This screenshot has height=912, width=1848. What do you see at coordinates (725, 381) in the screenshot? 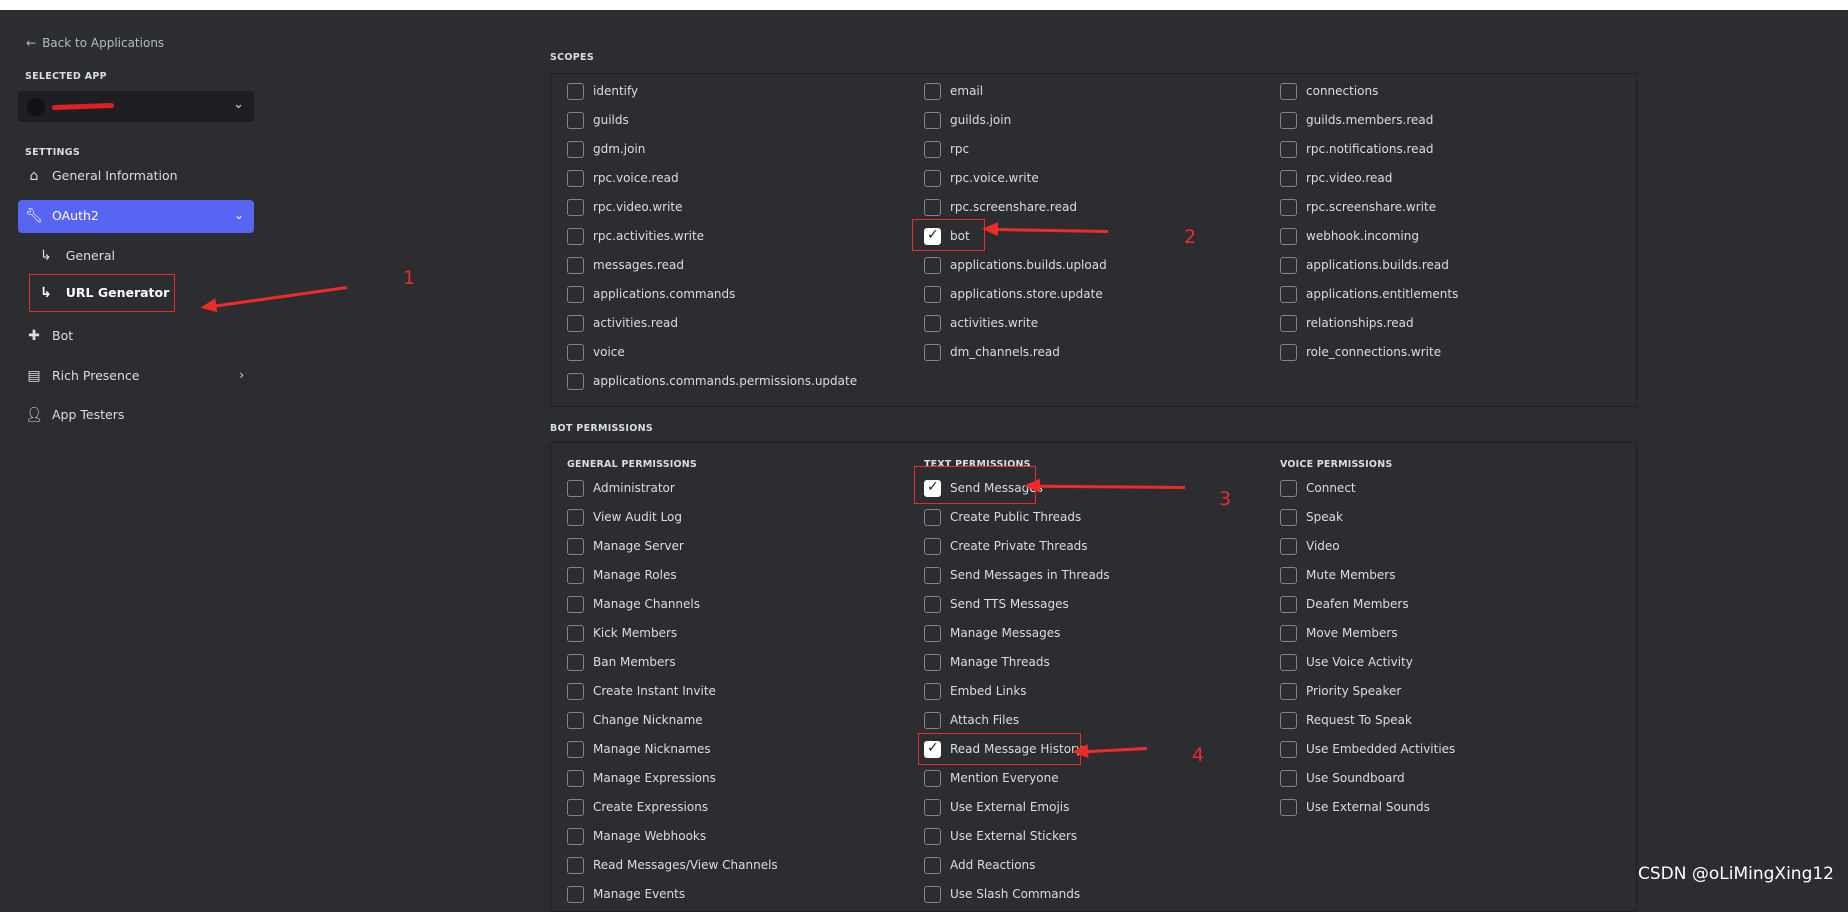
I see `checkbox-label: applications.commands.permissions.update` at bounding box center [725, 381].